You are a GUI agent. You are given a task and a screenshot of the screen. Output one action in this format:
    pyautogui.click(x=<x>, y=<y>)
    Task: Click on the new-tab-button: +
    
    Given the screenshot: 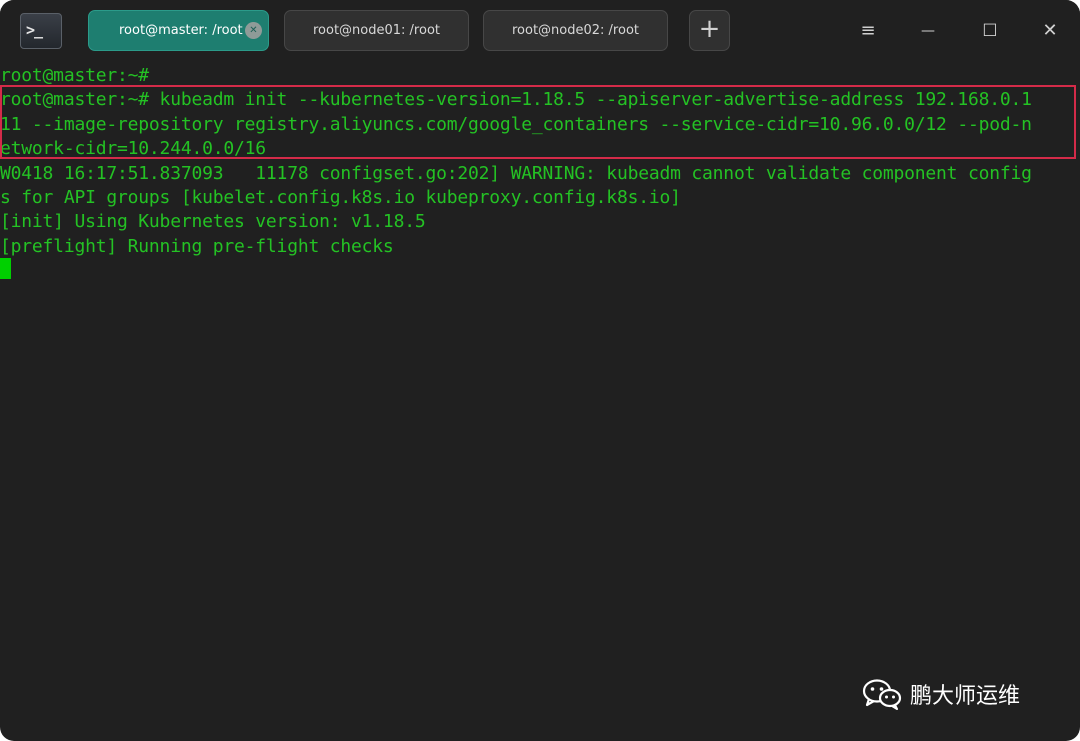 What is the action you would take?
    pyautogui.click(x=709, y=30)
    